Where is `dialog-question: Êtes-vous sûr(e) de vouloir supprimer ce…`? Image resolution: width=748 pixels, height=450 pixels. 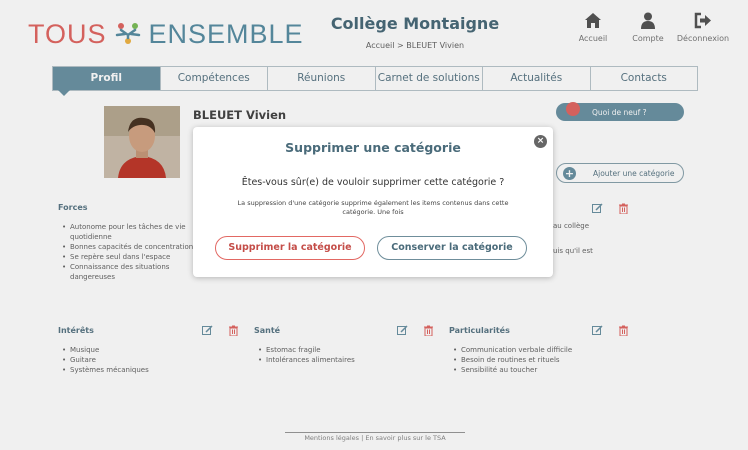
dialog-question: Êtes-vous sûr(e) de vouloir supprimer ce… is located at coordinates (373, 182).